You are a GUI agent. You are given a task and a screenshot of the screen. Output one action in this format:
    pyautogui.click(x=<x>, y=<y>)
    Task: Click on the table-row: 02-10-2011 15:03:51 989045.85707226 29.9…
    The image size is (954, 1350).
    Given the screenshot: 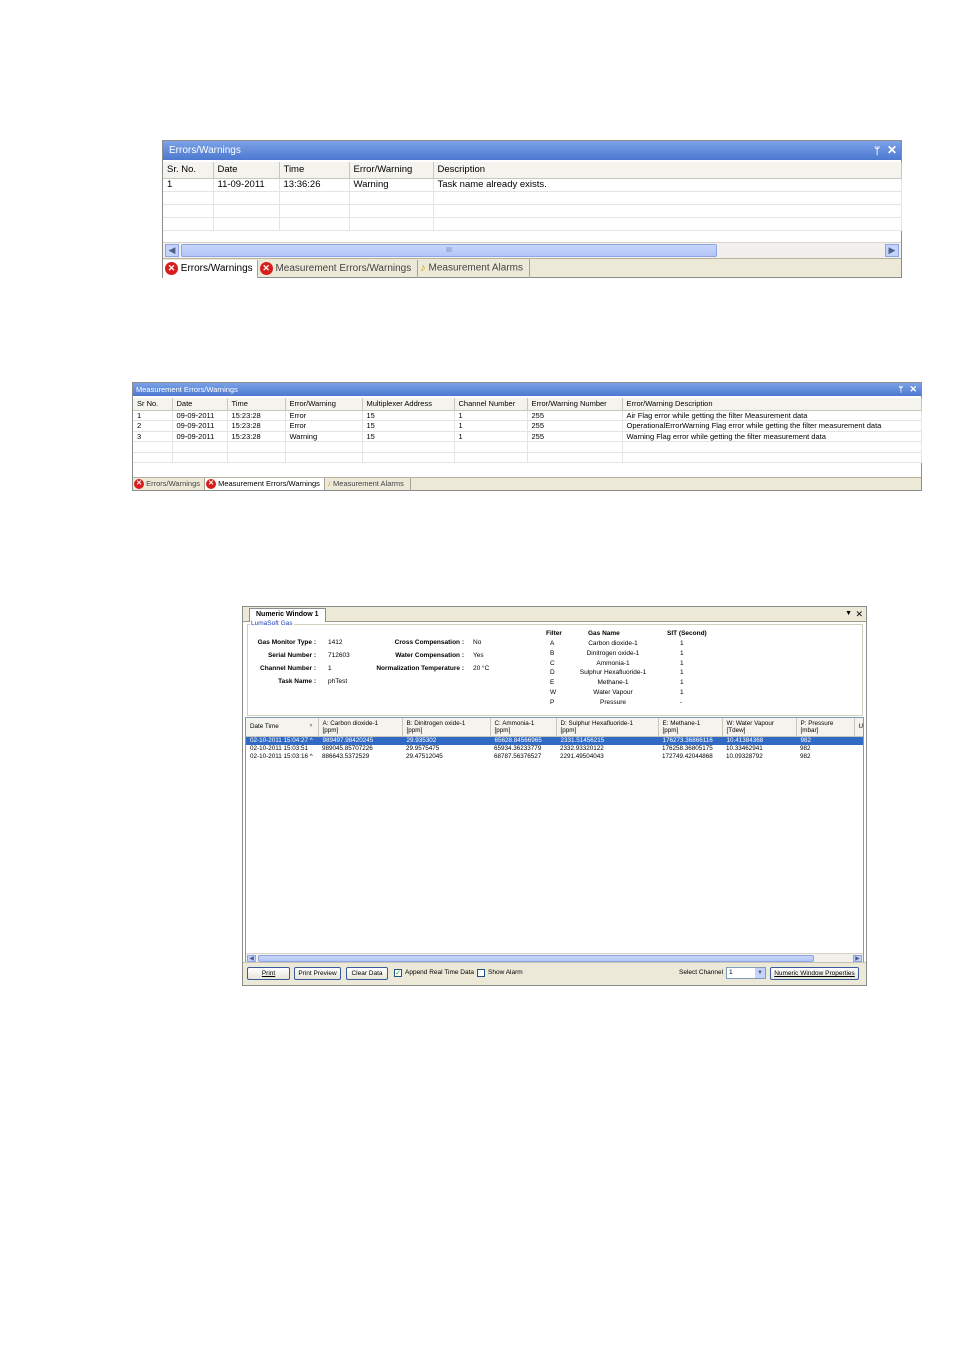 What is the action you would take?
    pyautogui.click(x=554, y=748)
    